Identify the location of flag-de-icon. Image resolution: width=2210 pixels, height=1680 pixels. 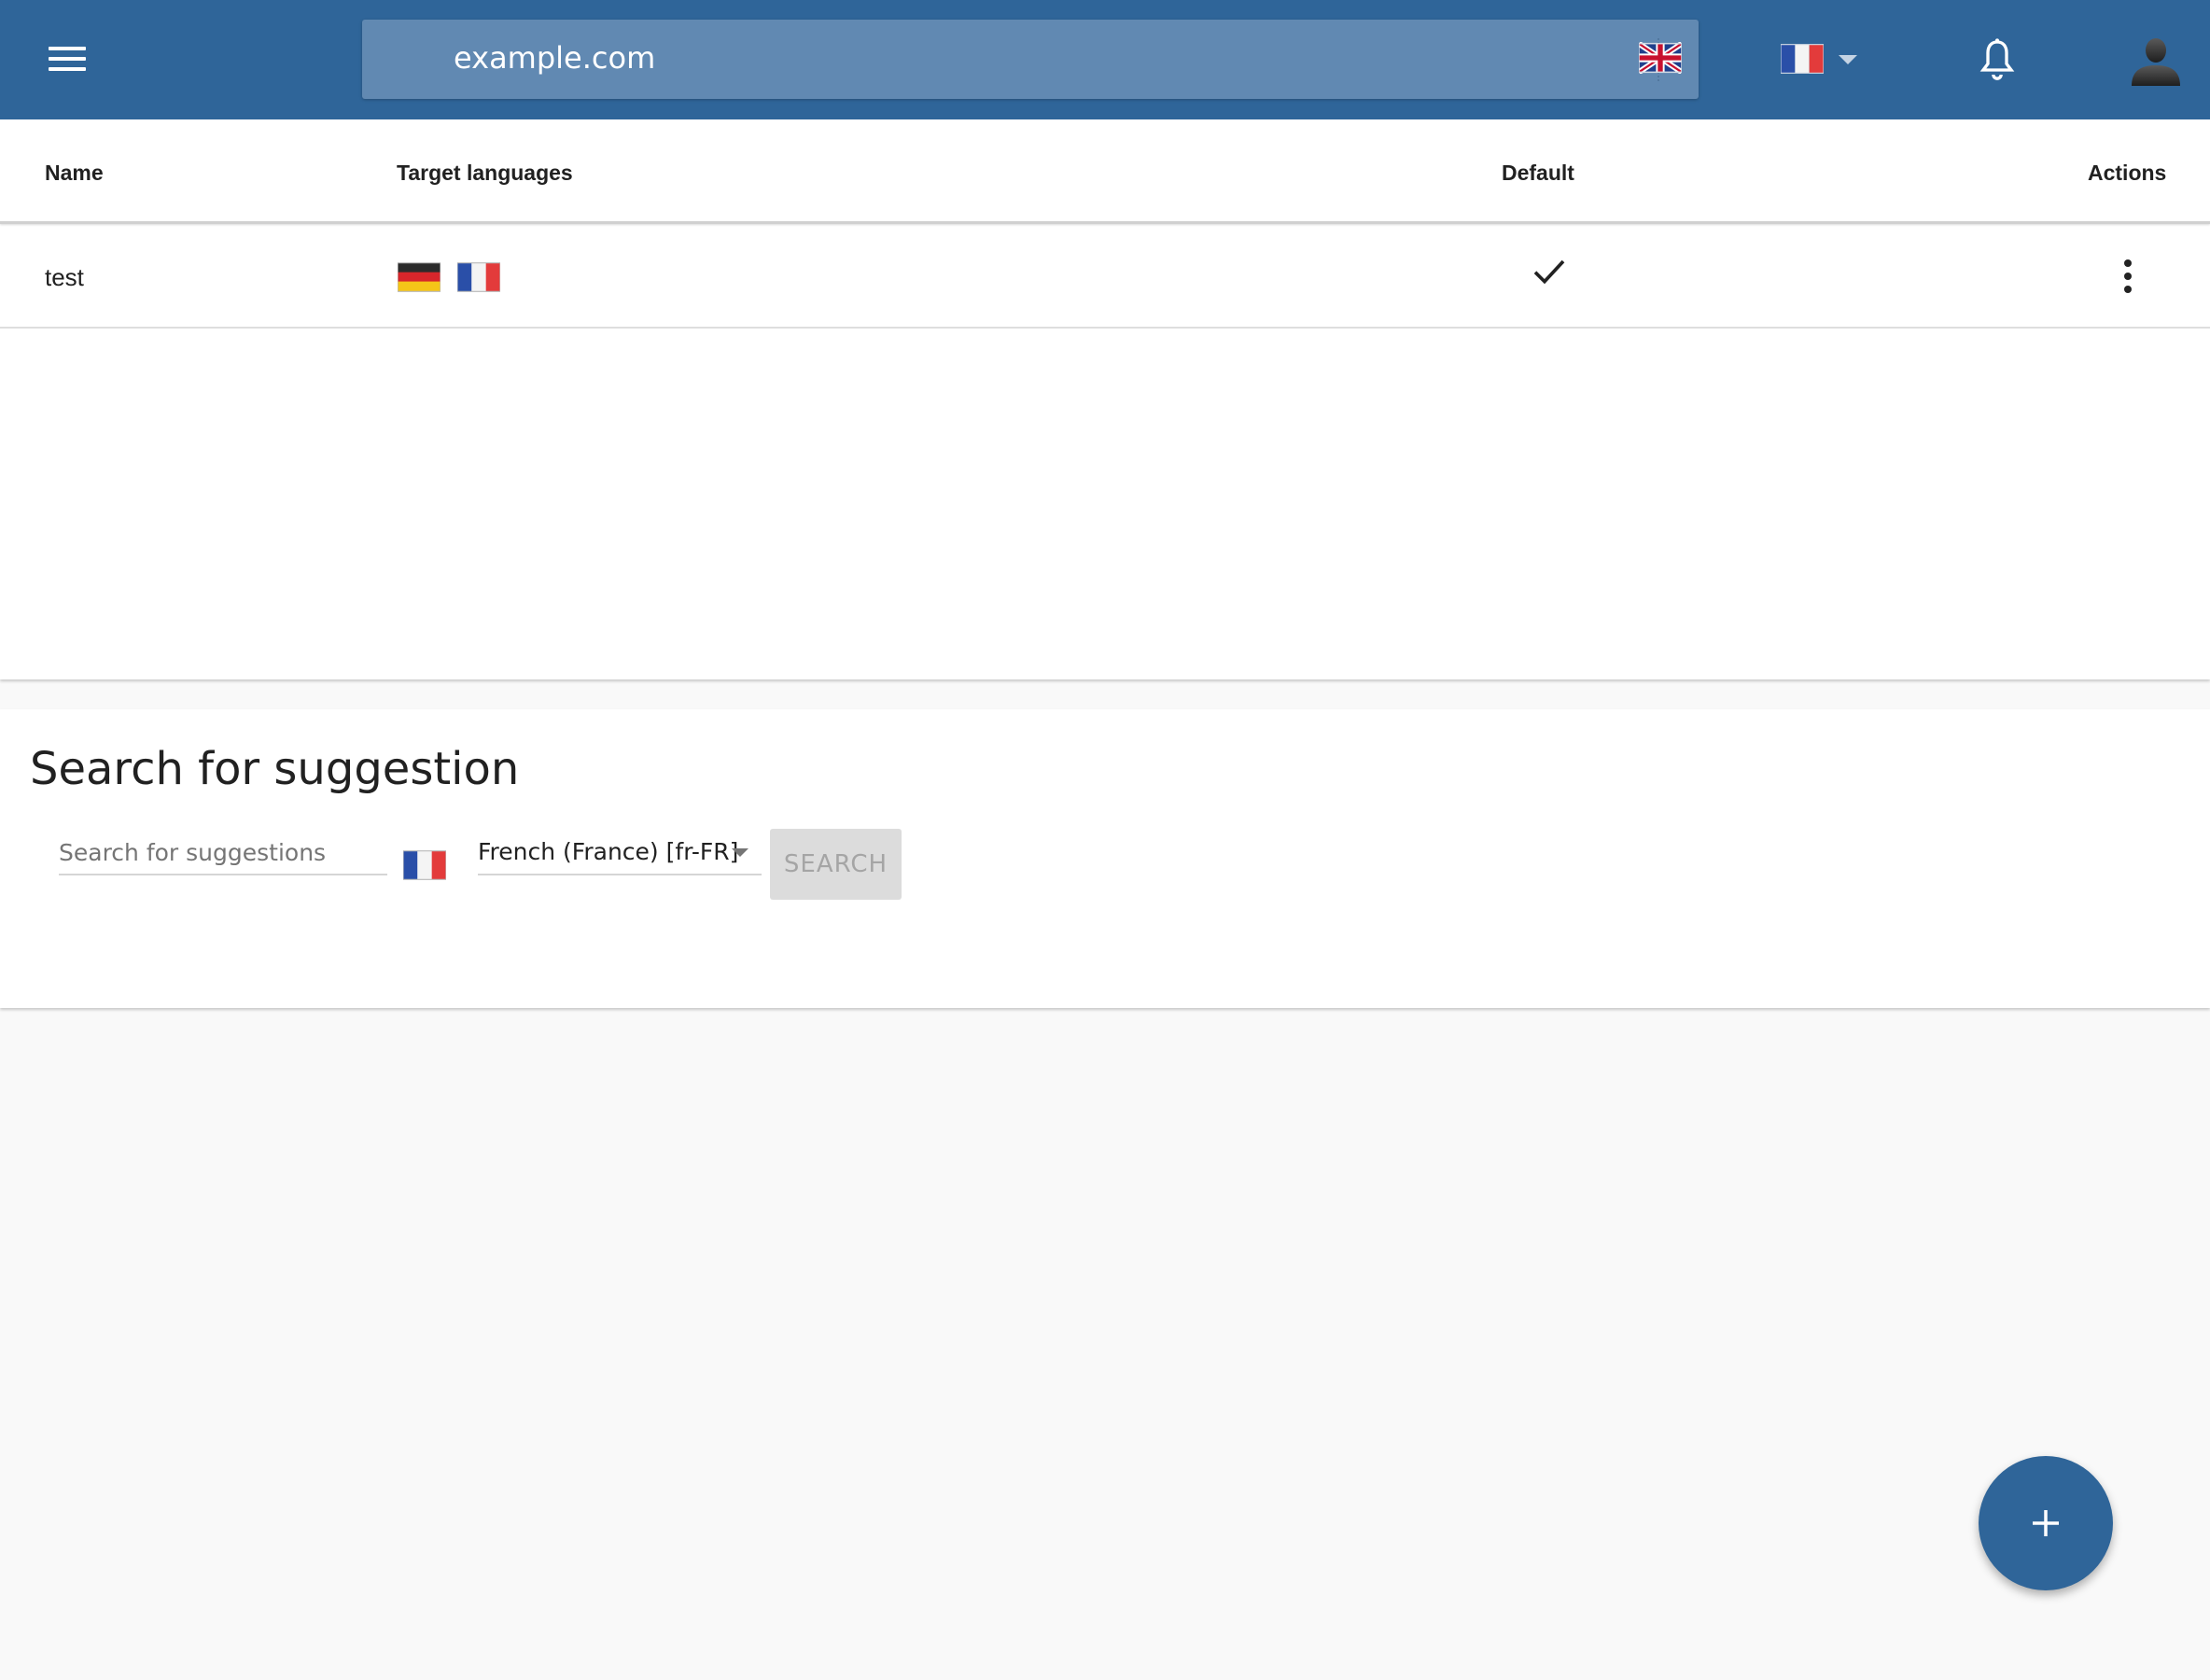
(419, 277).